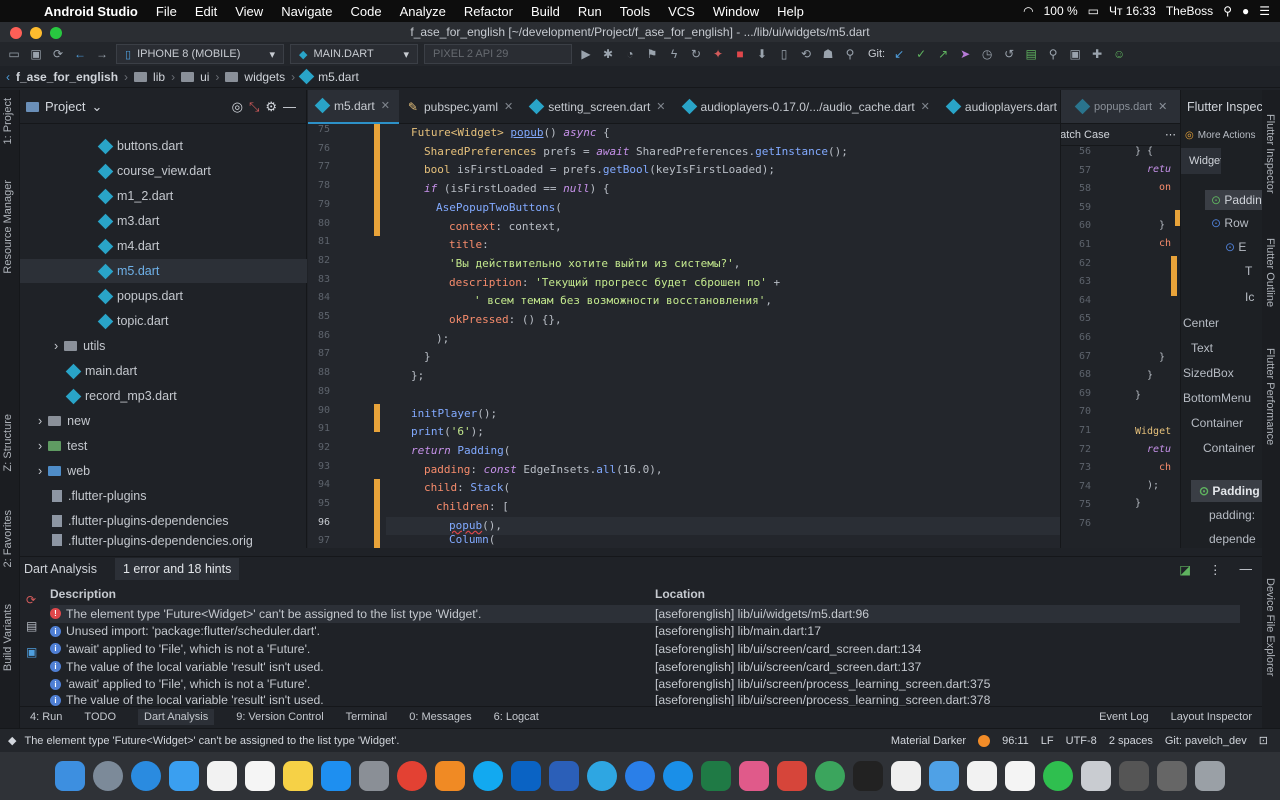 The width and height of the screenshot is (1280, 800). Describe the element at coordinates (652, 54) in the screenshot. I see `coverage-icon: ⚑` at that location.